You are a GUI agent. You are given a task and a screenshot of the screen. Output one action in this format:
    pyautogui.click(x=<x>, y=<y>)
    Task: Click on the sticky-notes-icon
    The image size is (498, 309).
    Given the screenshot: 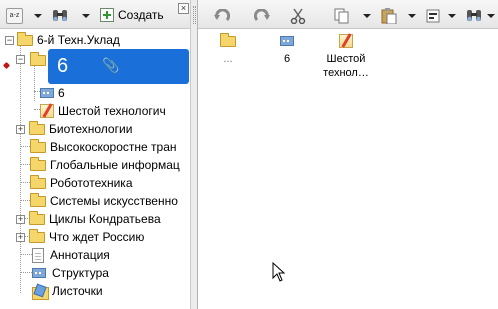 What is the action you would take?
    pyautogui.click(x=40, y=292)
    